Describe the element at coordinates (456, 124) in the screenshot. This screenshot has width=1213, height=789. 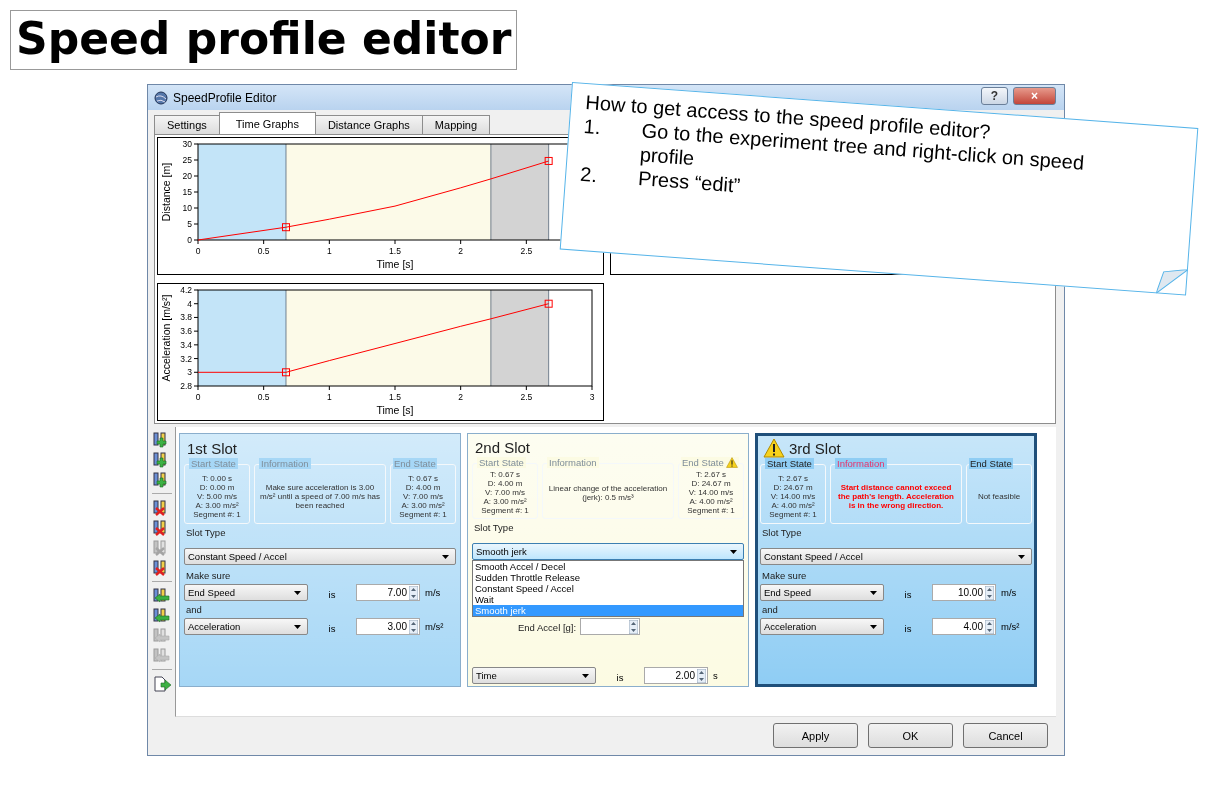
I see `tab: Mapping` at that location.